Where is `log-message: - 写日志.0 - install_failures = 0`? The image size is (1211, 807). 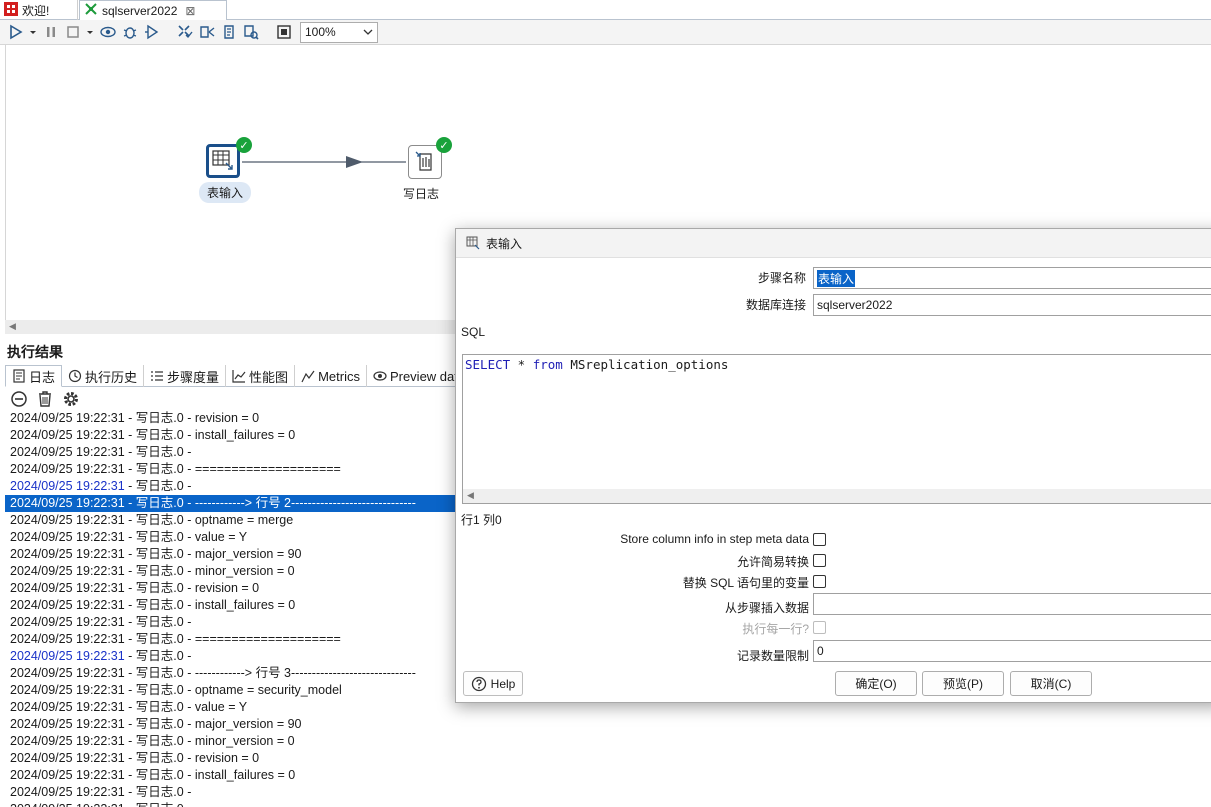
log-message: - 写日志.0 - install_failures = 0 is located at coordinates (210, 775).